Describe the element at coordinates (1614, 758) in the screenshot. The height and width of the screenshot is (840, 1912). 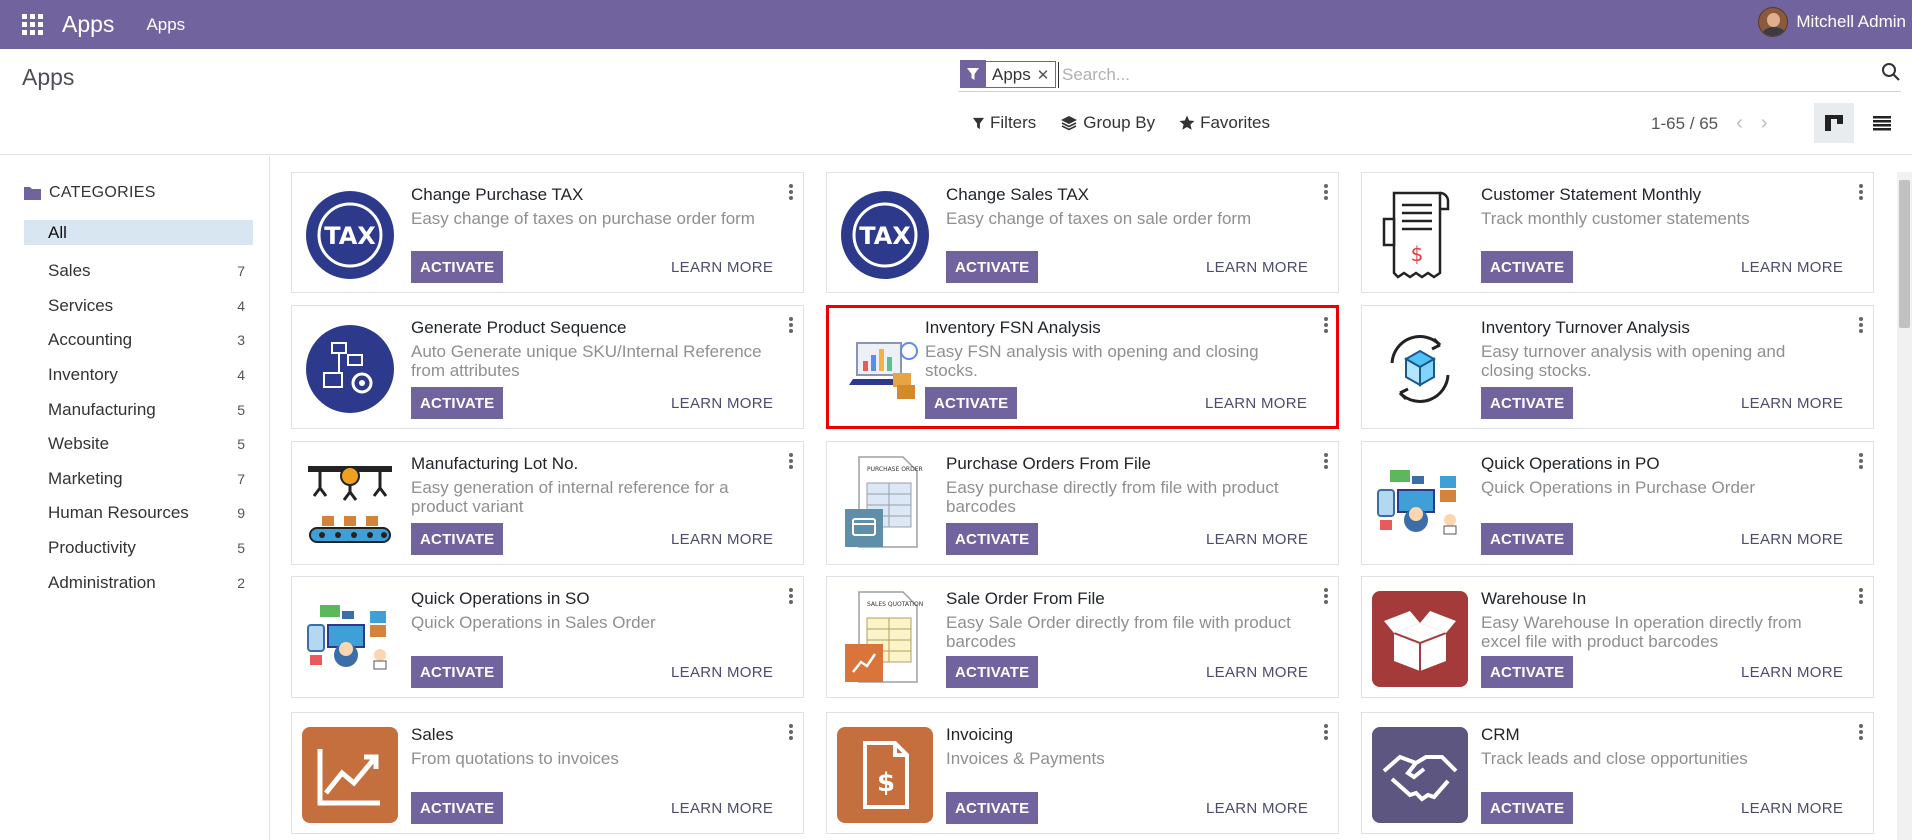
I see `app-description: Track leads and close opportunities` at that location.